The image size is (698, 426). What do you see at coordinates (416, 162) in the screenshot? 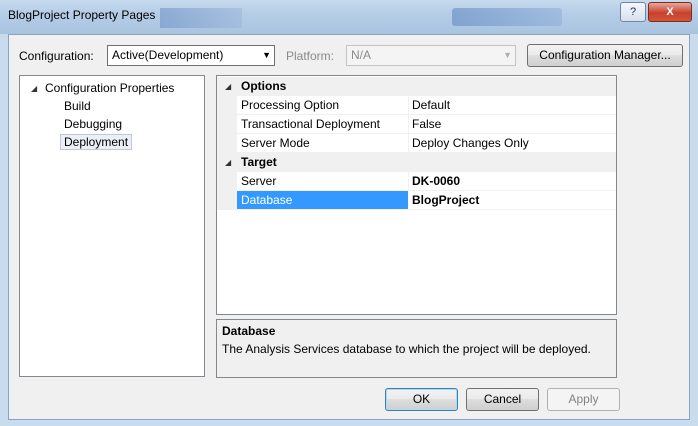
I see `category-target: ◢ Target` at bounding box center [416, 162].